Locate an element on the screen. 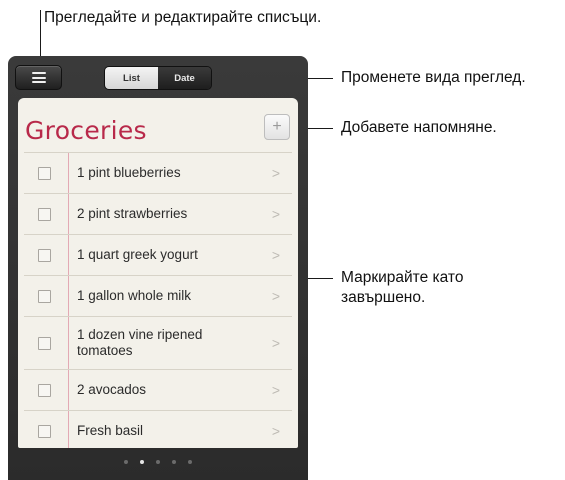 The image size is (565, 480). hamburger-icon is located at coordinates (38, 77).